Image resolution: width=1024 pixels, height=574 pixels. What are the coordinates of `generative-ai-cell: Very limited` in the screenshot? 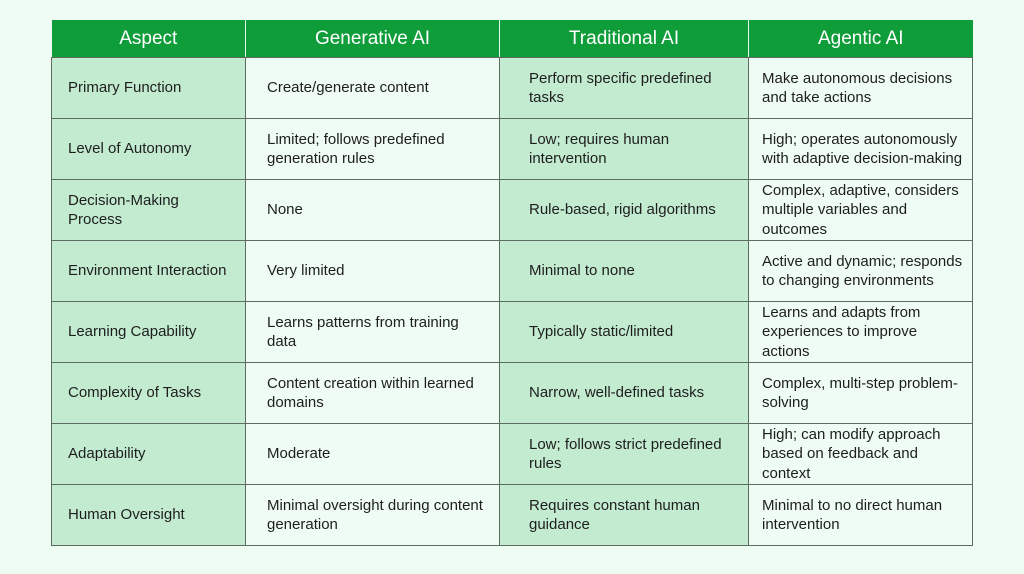 It's located at (372, 271).